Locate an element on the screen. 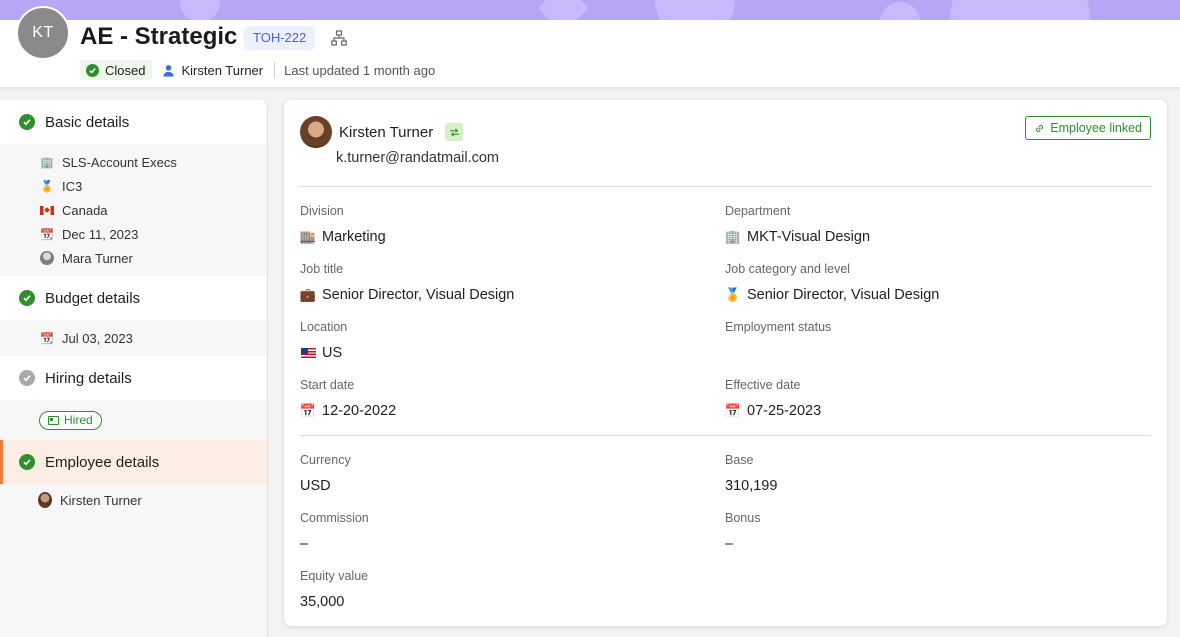  badge-label: Hired is located at coordinates (78, 420).